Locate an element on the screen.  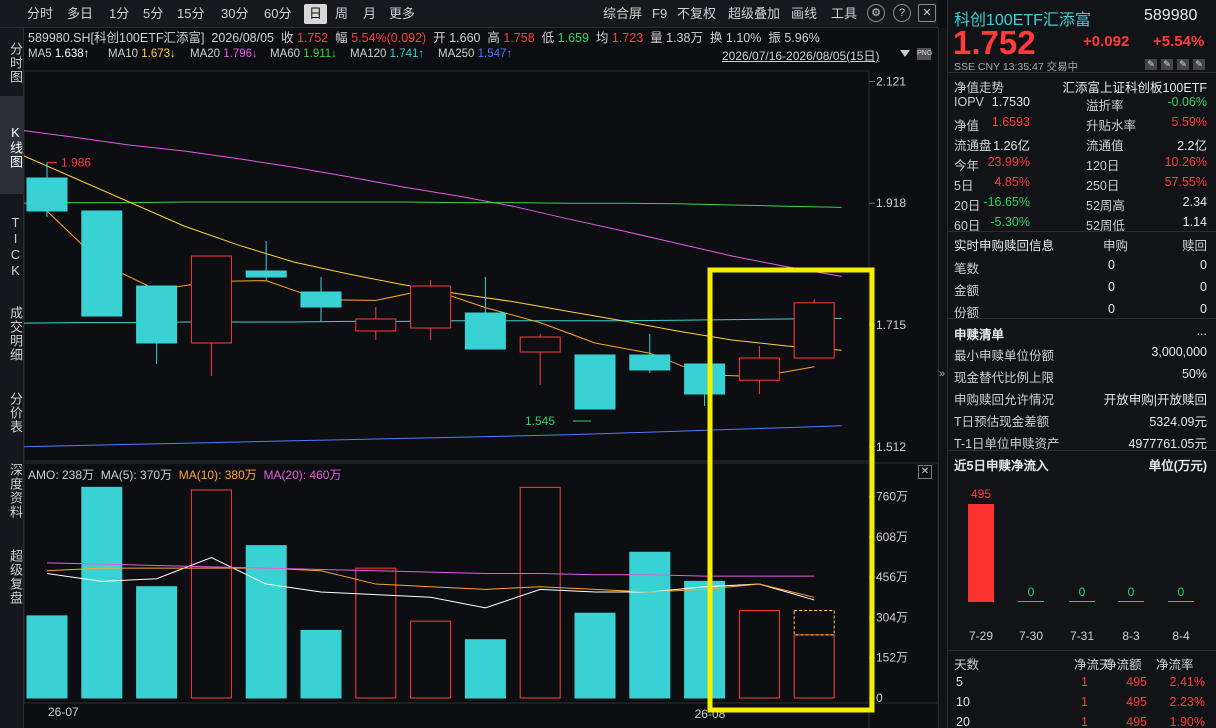
period-tab-5: 30分 is located at coordinates (234, 14).